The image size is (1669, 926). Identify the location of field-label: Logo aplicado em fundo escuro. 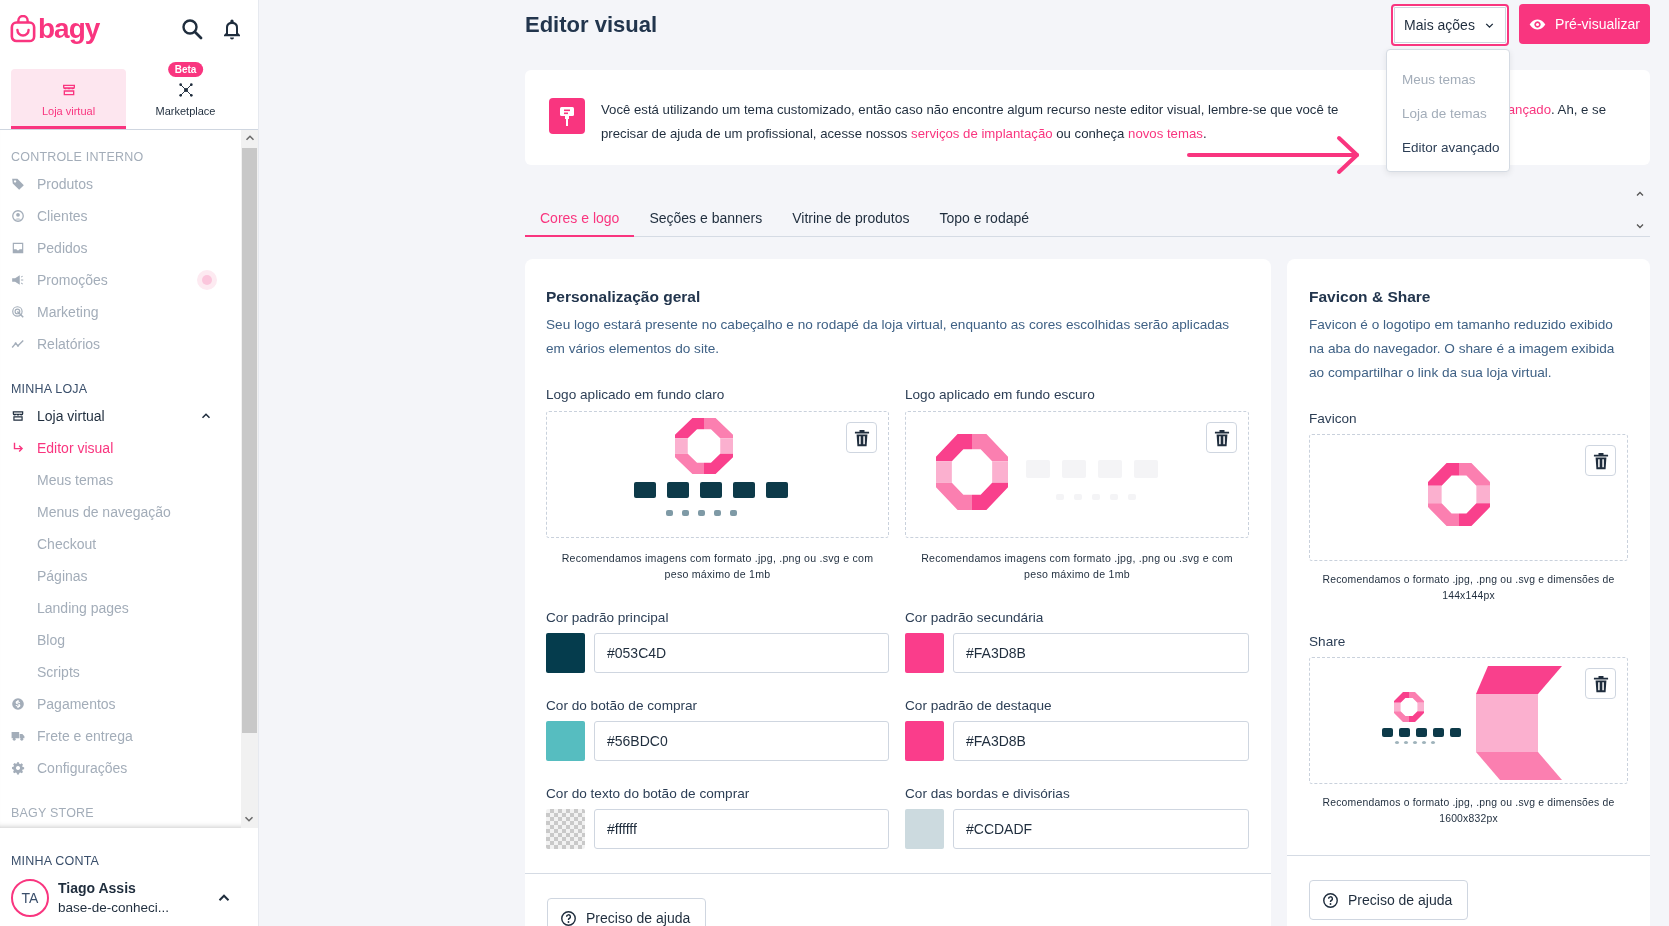
(1000, 395).